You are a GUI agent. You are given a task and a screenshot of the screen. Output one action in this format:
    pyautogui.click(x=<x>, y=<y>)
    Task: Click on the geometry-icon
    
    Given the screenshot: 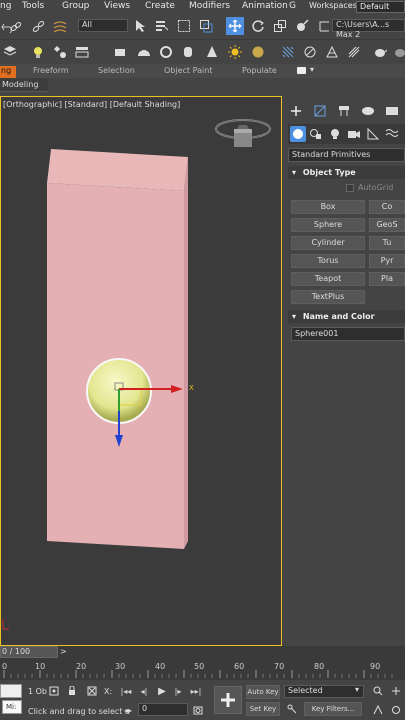 What is the action you would take?
    pyautogui.click(x=298, y=134)
    